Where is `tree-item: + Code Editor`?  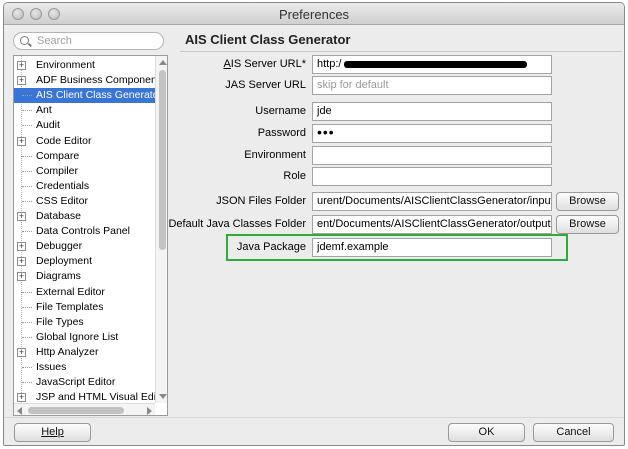
tree-item: + Code Editor is located at coordinates (84, 141).